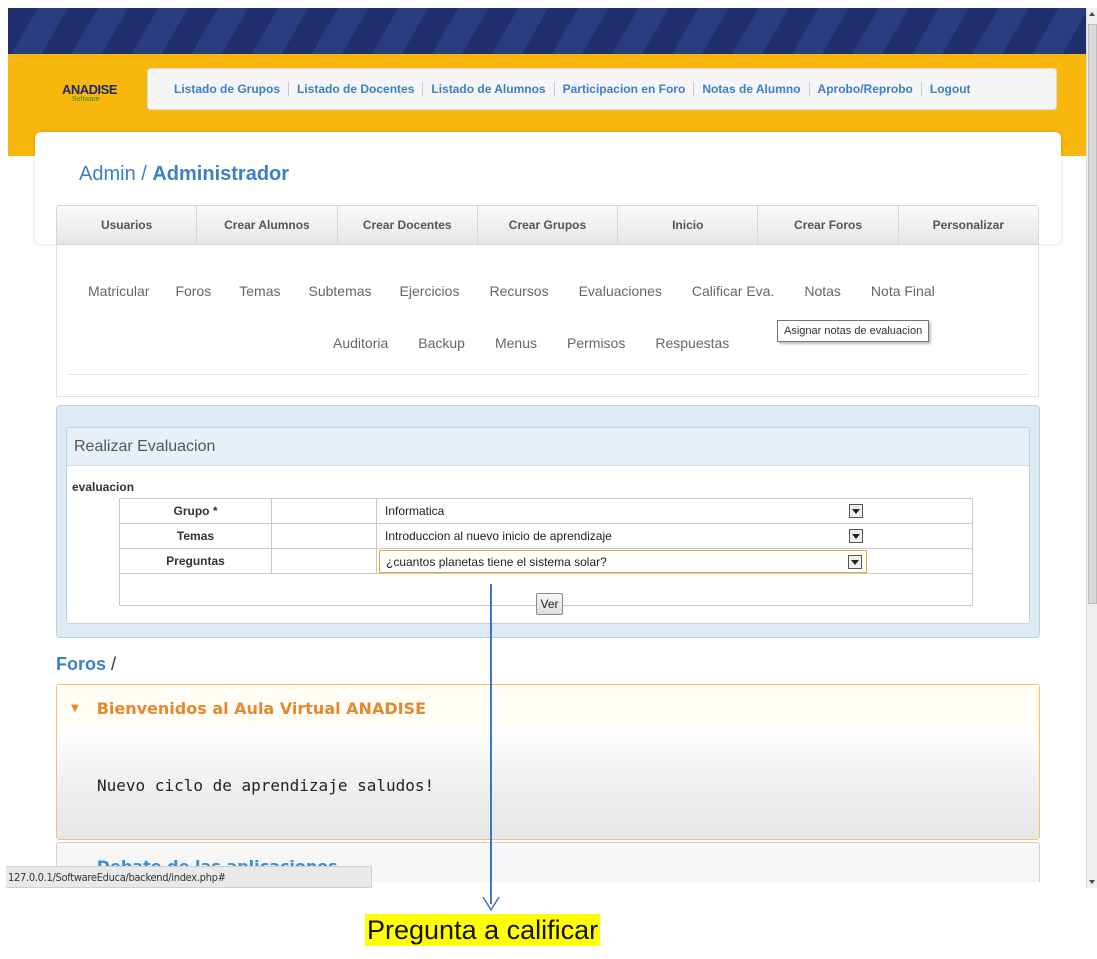 This screenshot has height=959, width=1097. Describe the element at coordinates (259, 291) in the screenshot. I see `subnav-temas: Temas` at that location.